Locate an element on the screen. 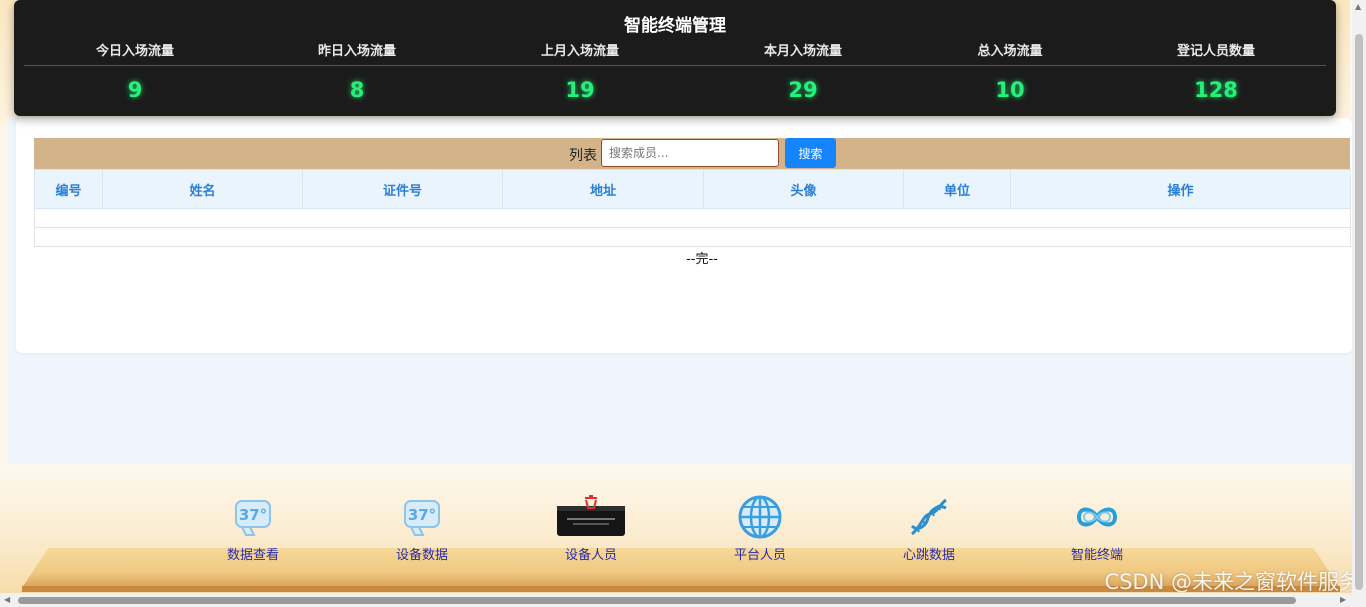 The height and width of the screenshot is (607, 1366). divider is located at coordinates (675, 65).